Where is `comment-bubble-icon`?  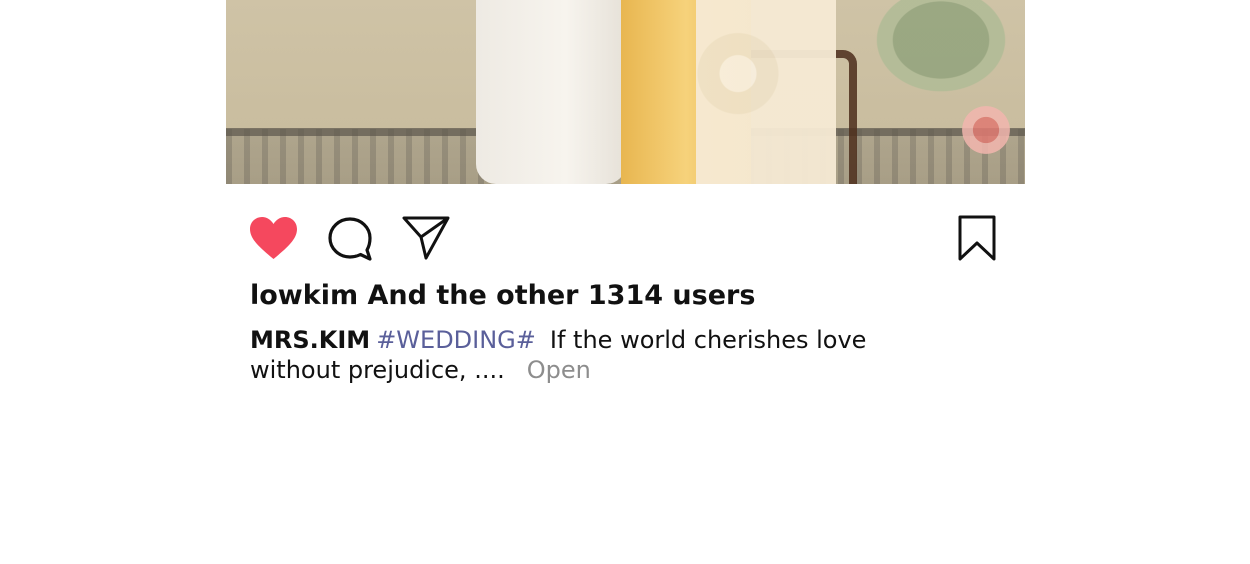 comment-bubble-icon is located at coordinates (350, 239).